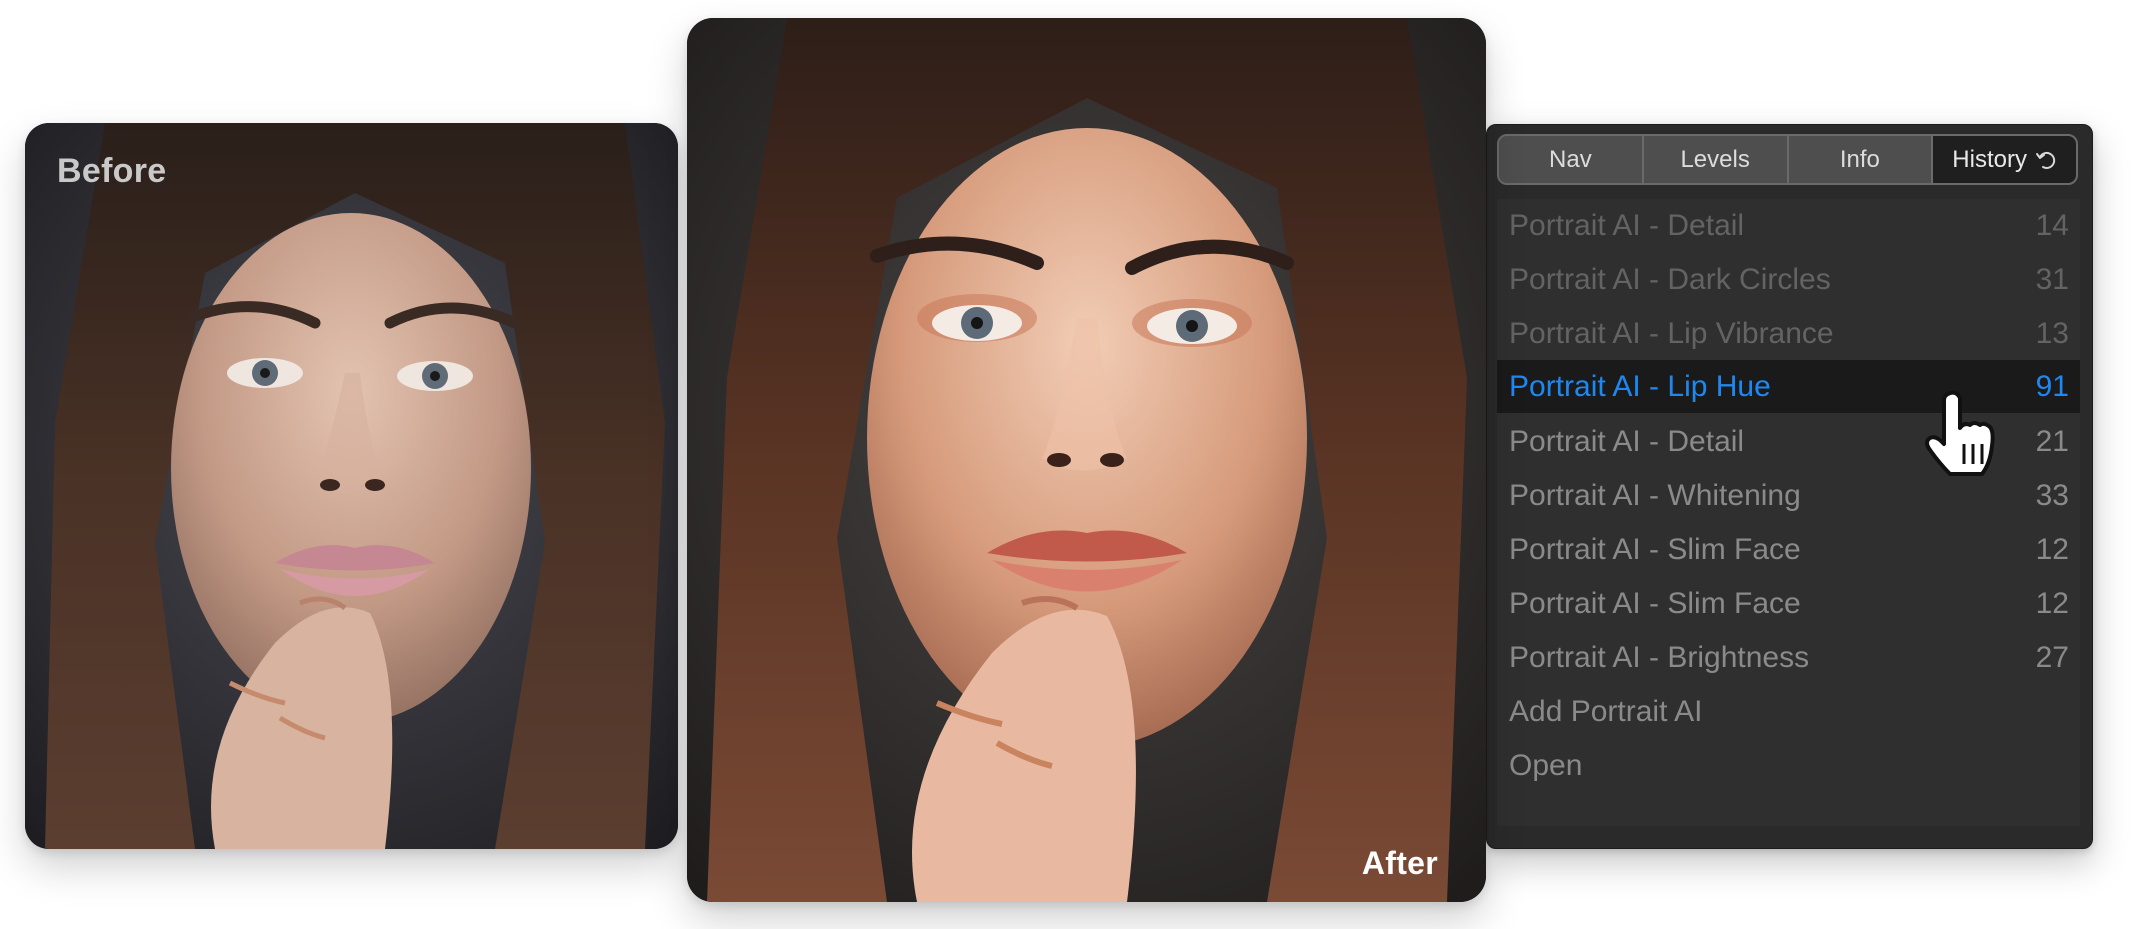 This screenshot has height=929, width=2140. What do you see at coordinates (1788, 766) in the screenshot?
I see `history-item: Open` at bounding box center [1788, 766].